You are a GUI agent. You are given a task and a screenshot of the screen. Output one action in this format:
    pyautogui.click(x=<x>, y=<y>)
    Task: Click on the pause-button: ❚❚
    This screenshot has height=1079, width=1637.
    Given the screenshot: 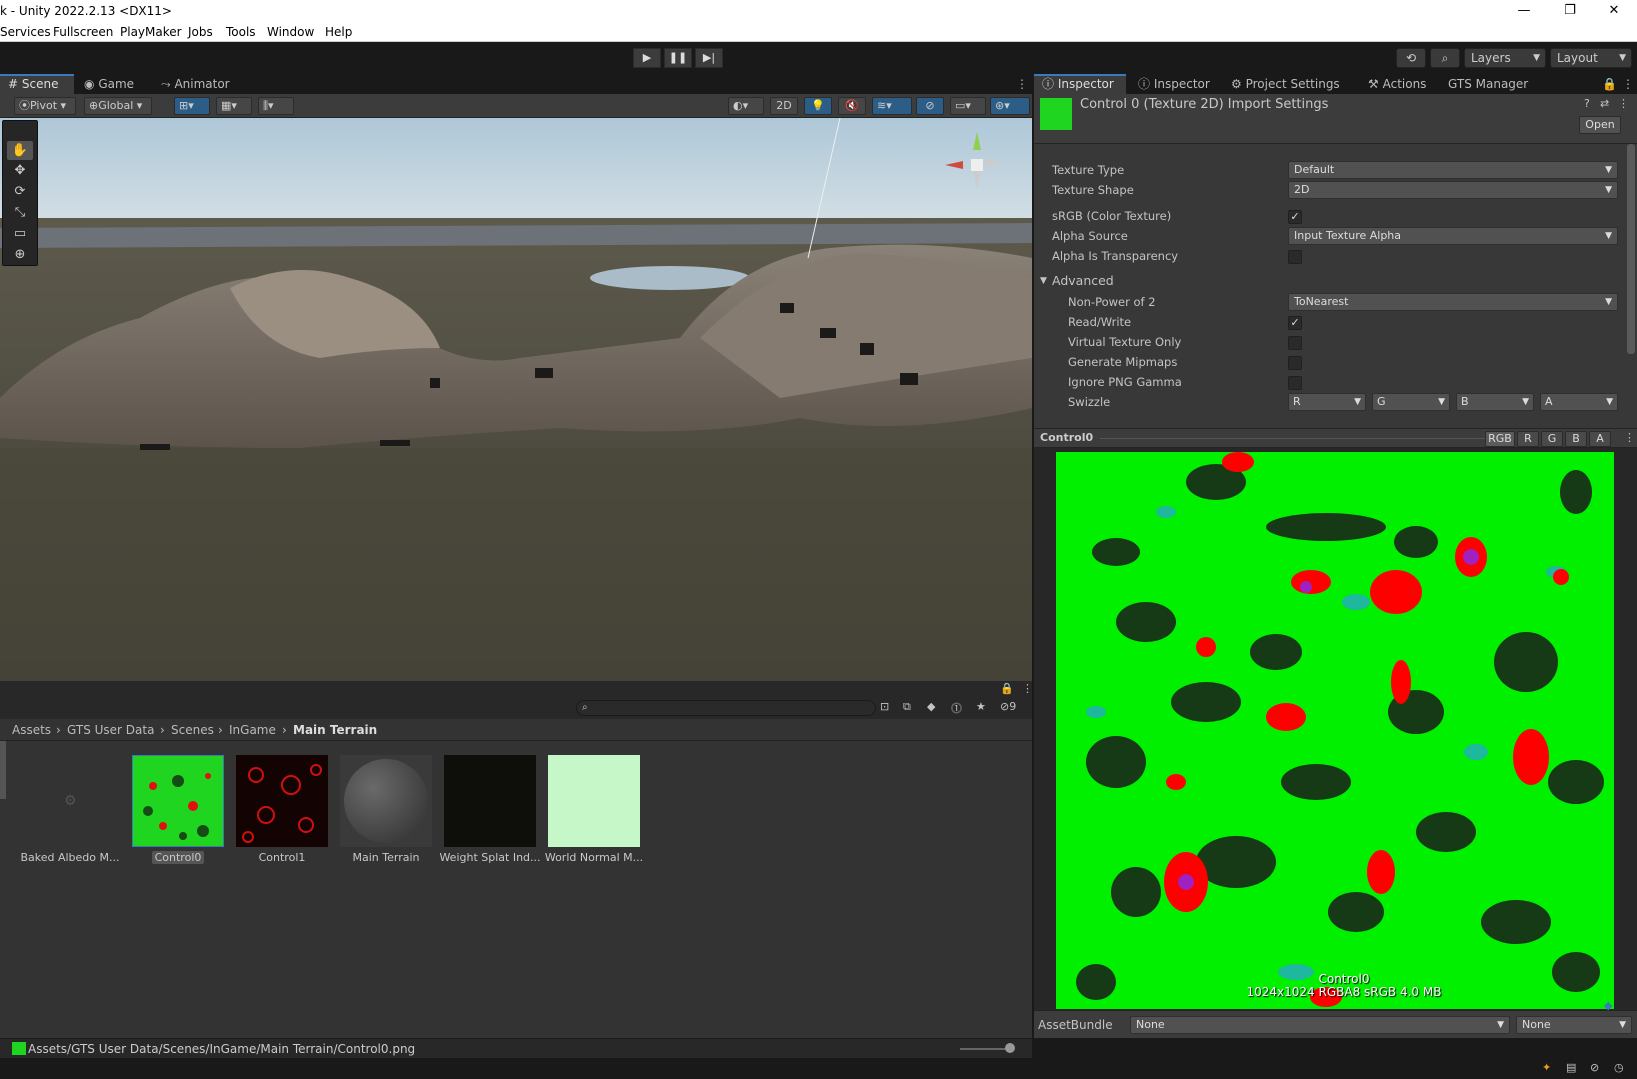 What is the action you would take?
    pyautogui.click(x=678, y=58)
    